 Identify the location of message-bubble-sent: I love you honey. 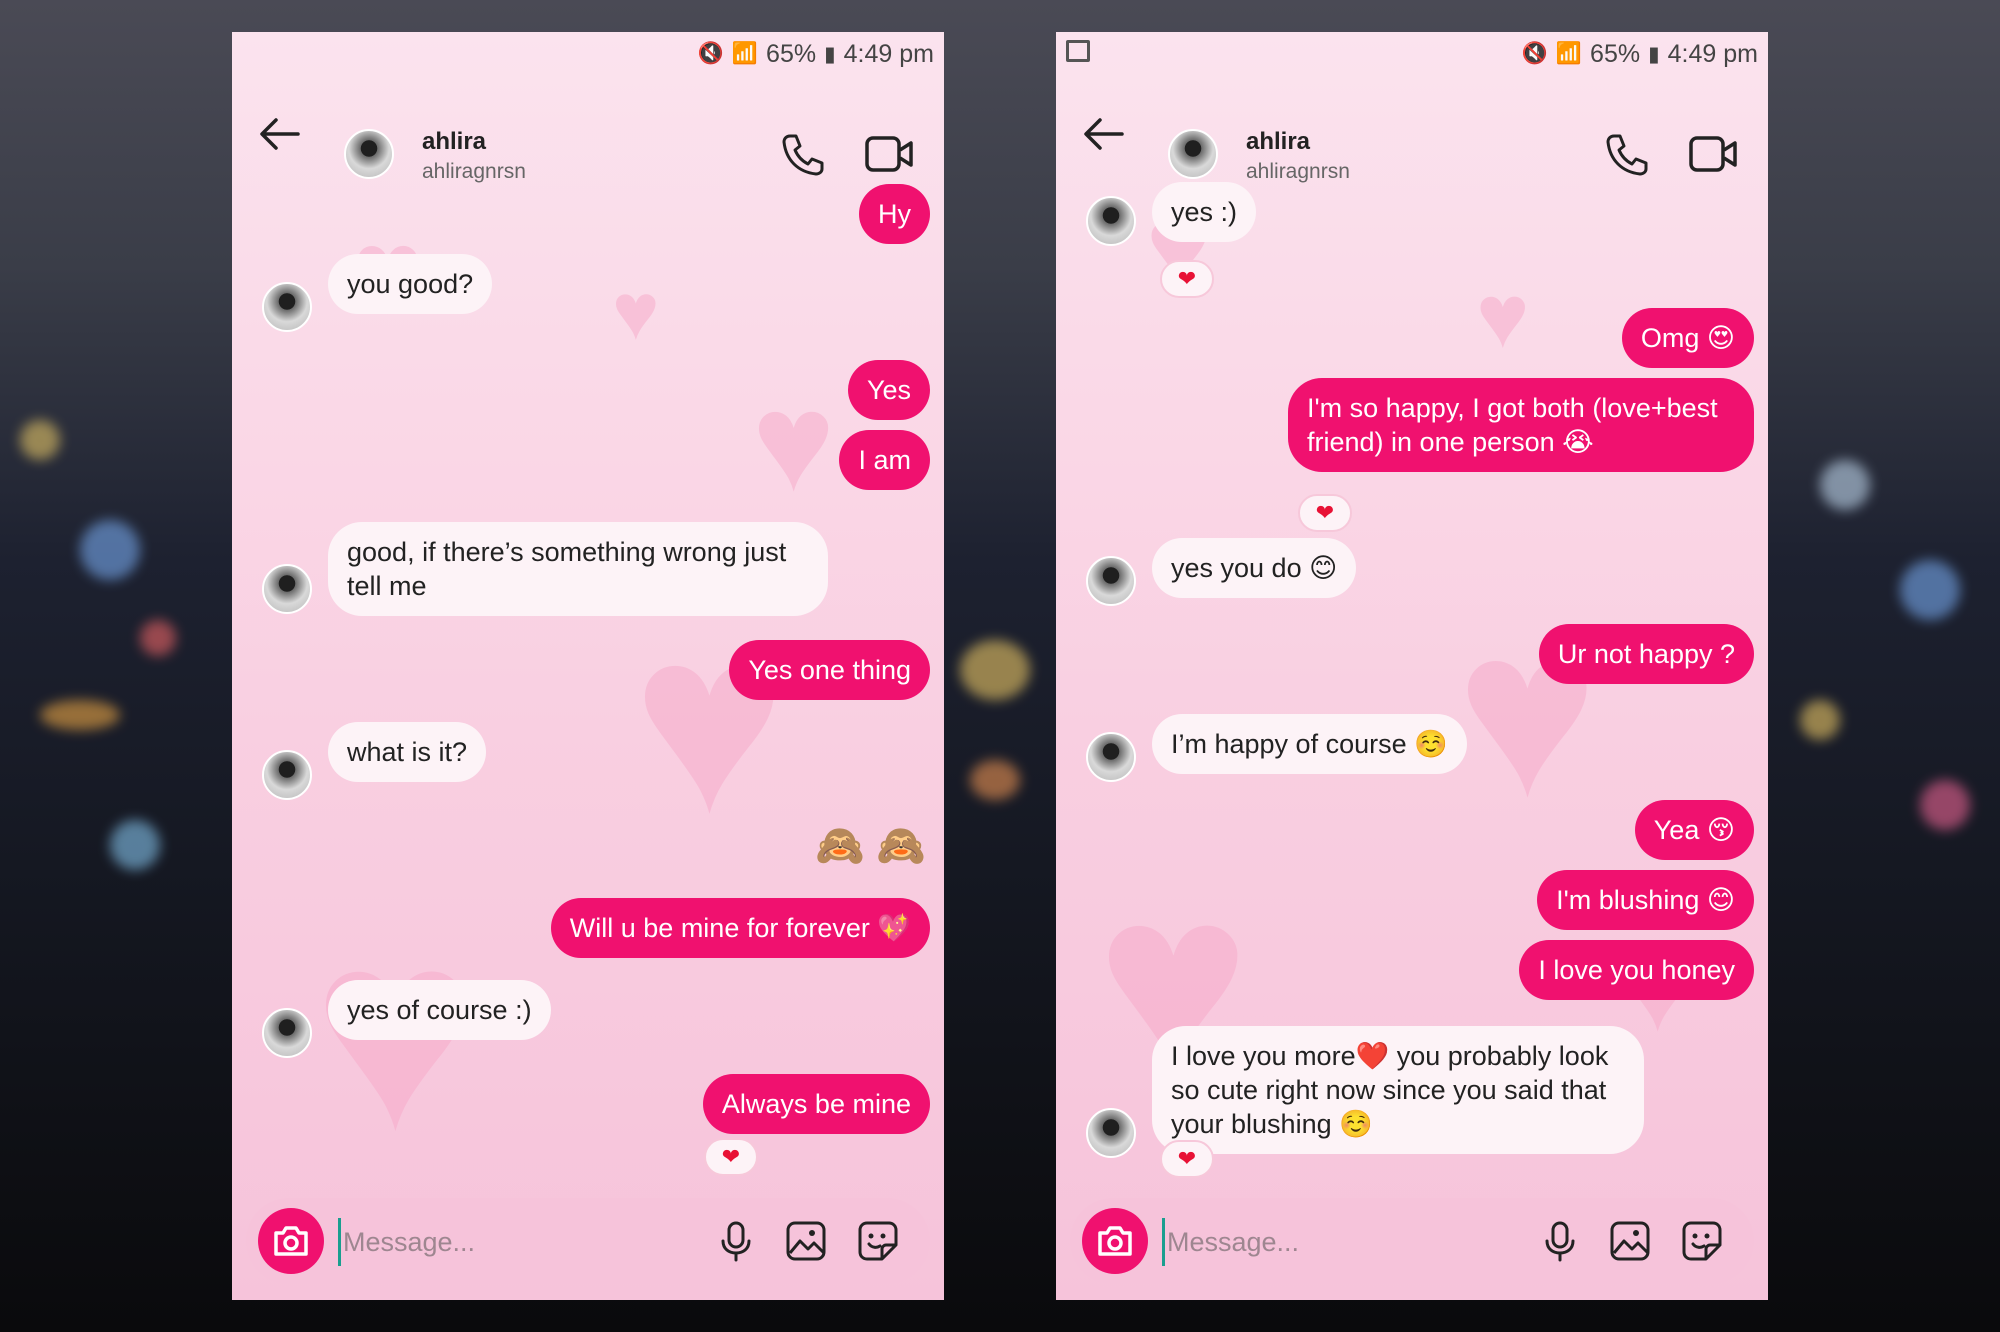
(1636, 970).